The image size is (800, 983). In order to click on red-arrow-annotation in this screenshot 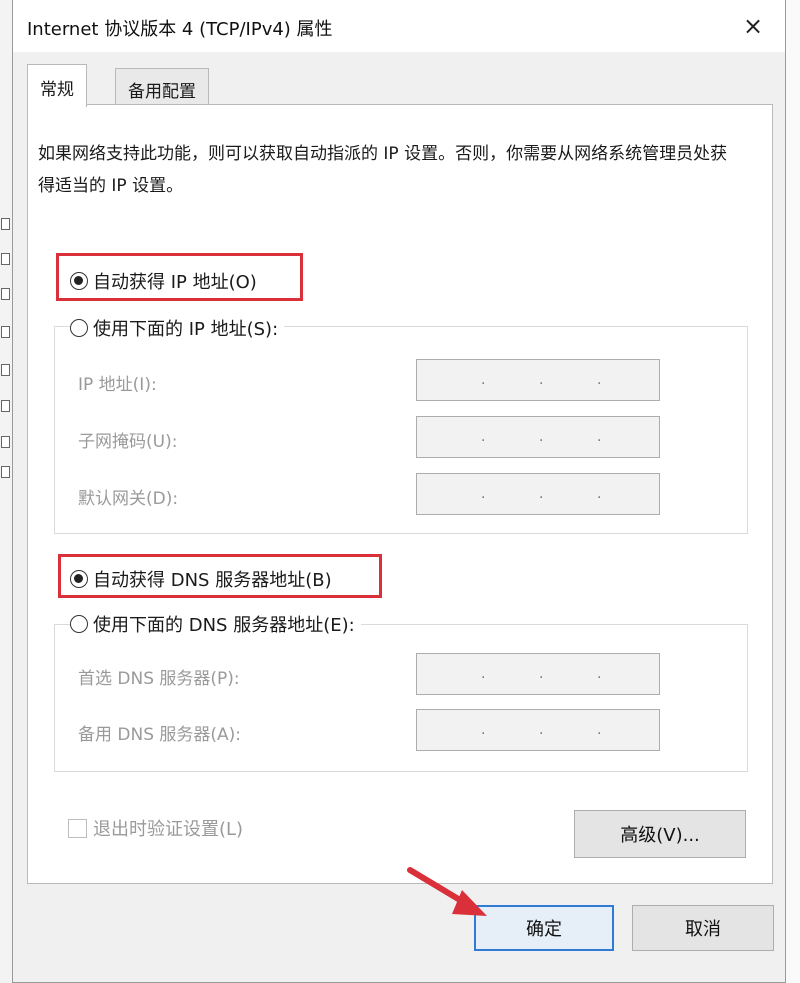, I will do `click(447, 891)`.